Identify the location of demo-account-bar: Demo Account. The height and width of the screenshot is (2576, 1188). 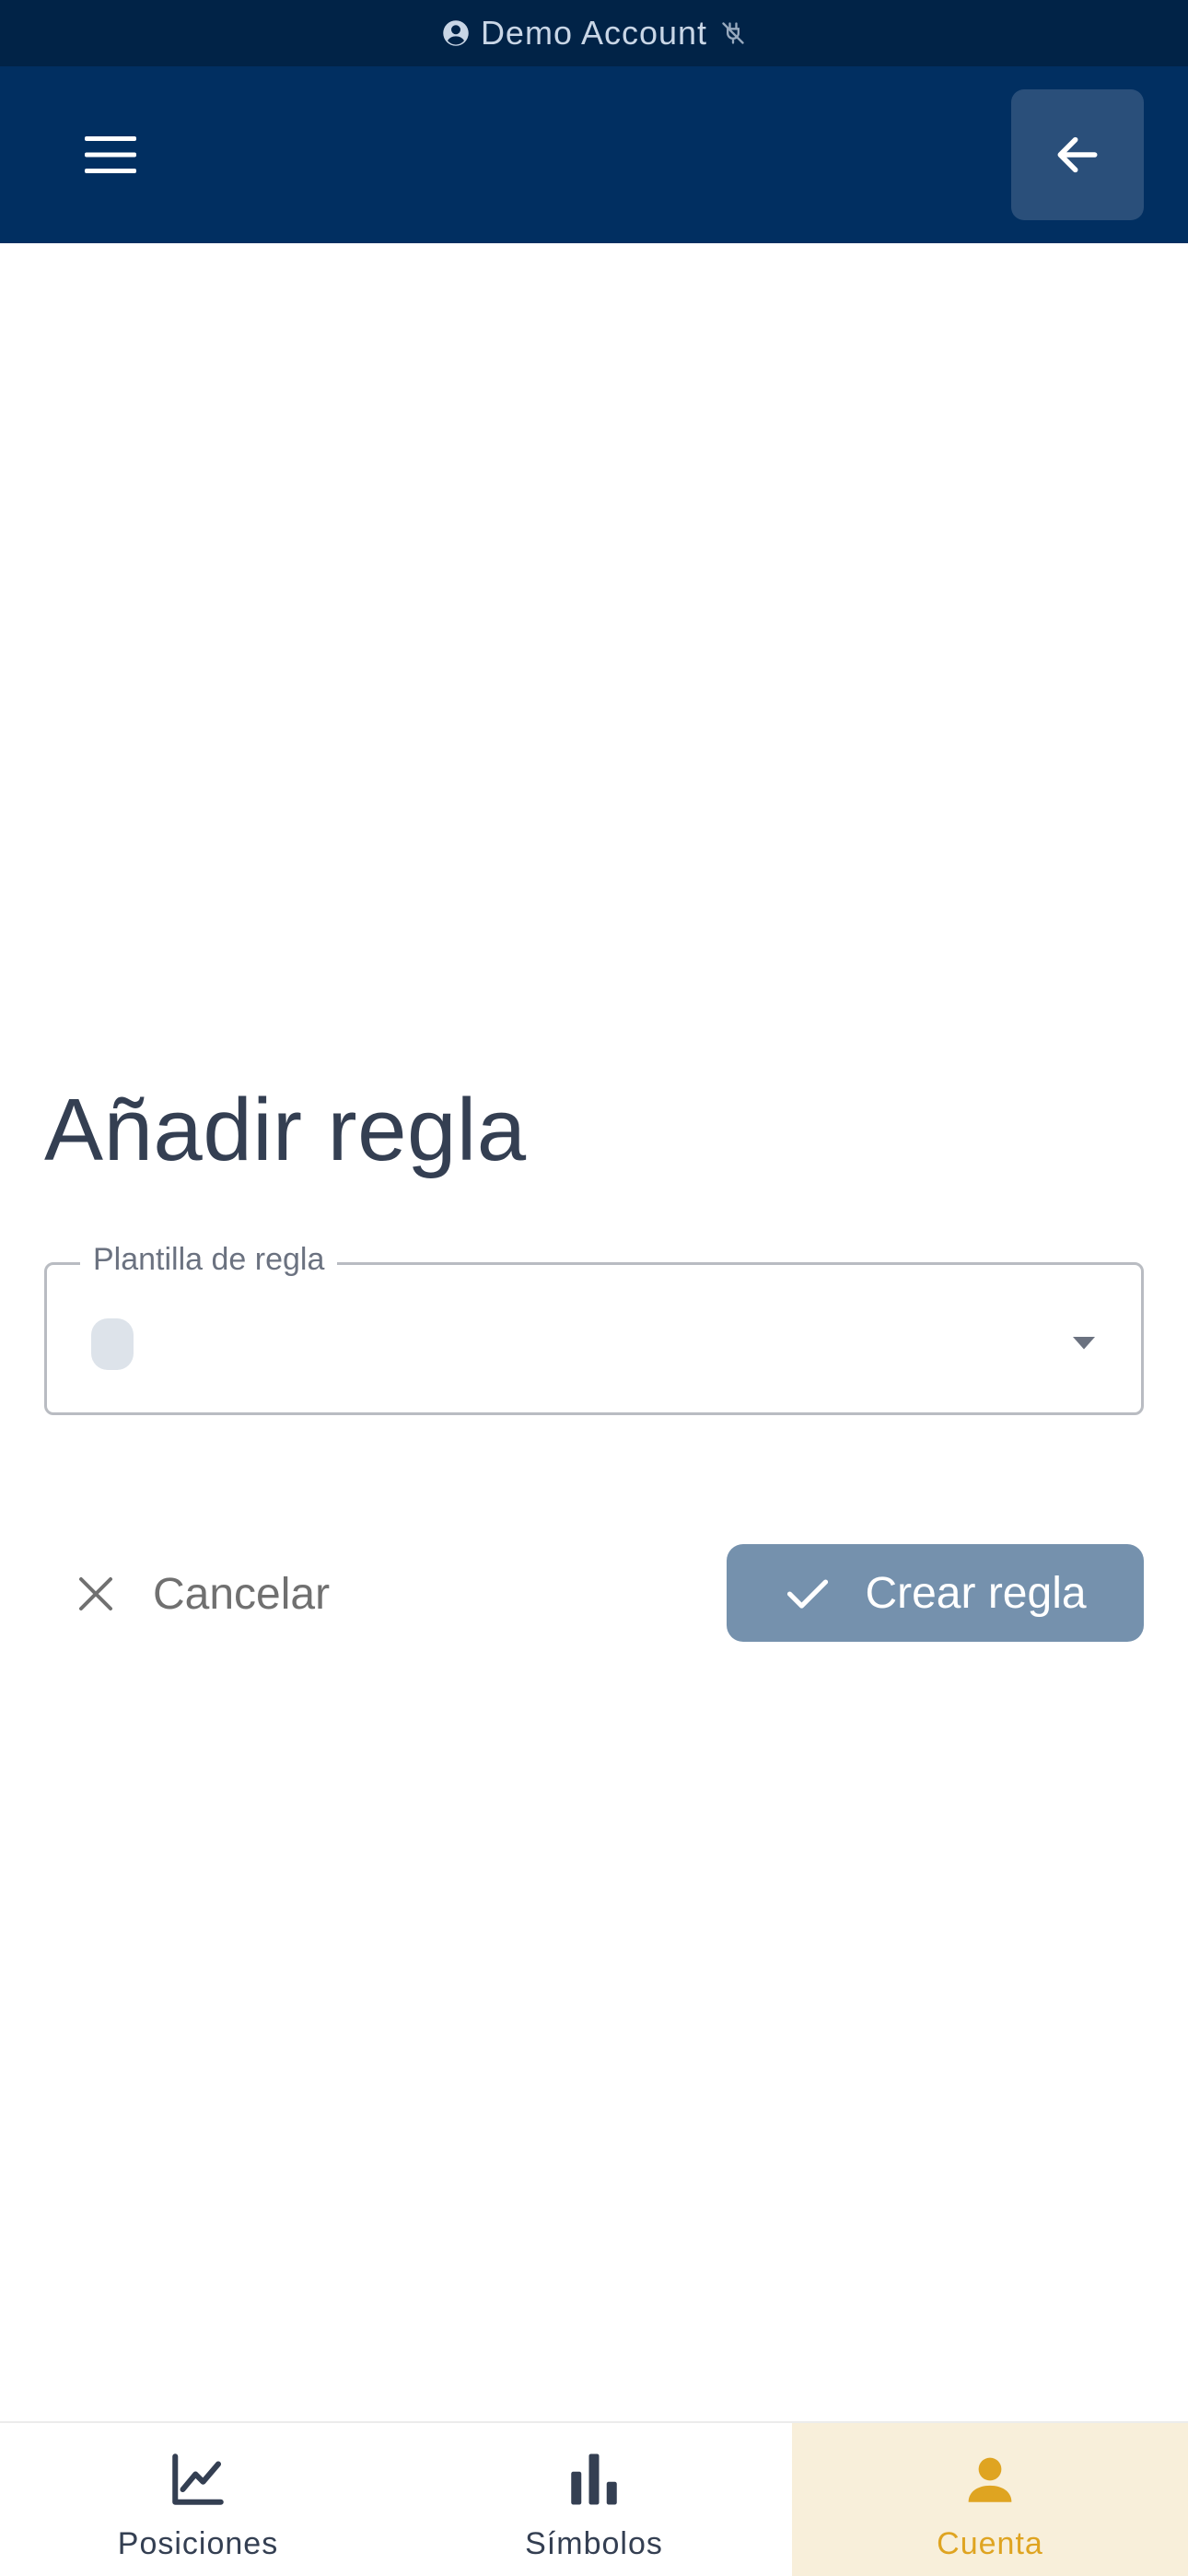
(594, 33).